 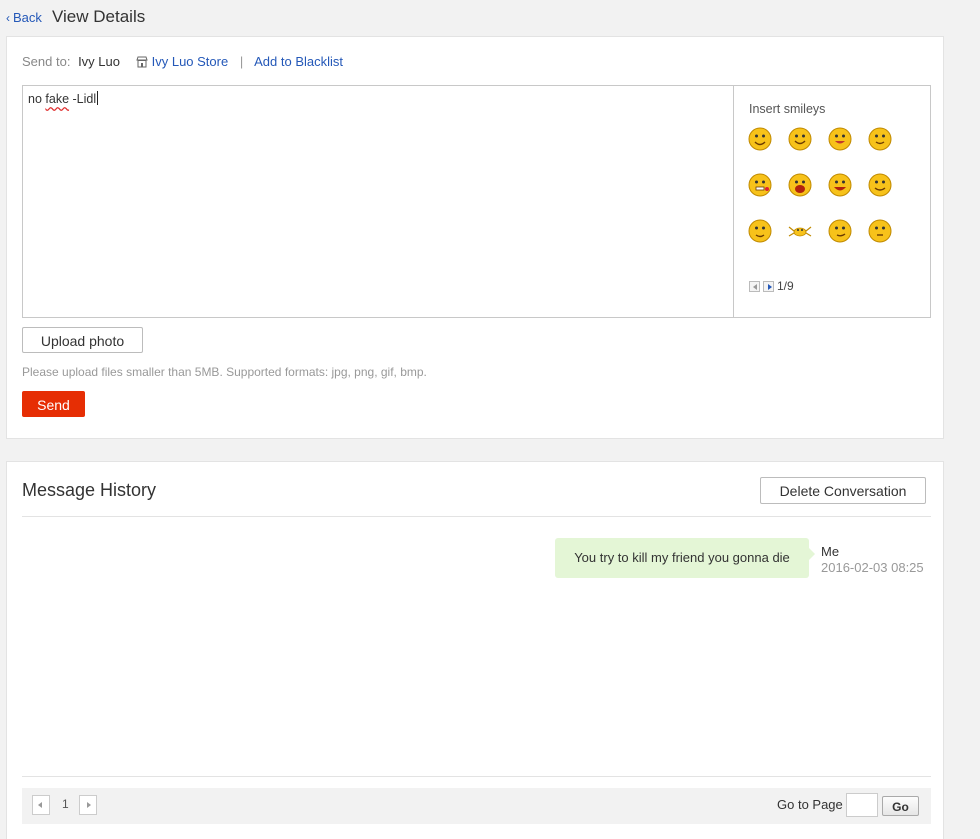 What do you see at coordinates (190, 61) in the screenshot?
I see `store-link: Ivy Luo Store` at bounding box center [190, 61].